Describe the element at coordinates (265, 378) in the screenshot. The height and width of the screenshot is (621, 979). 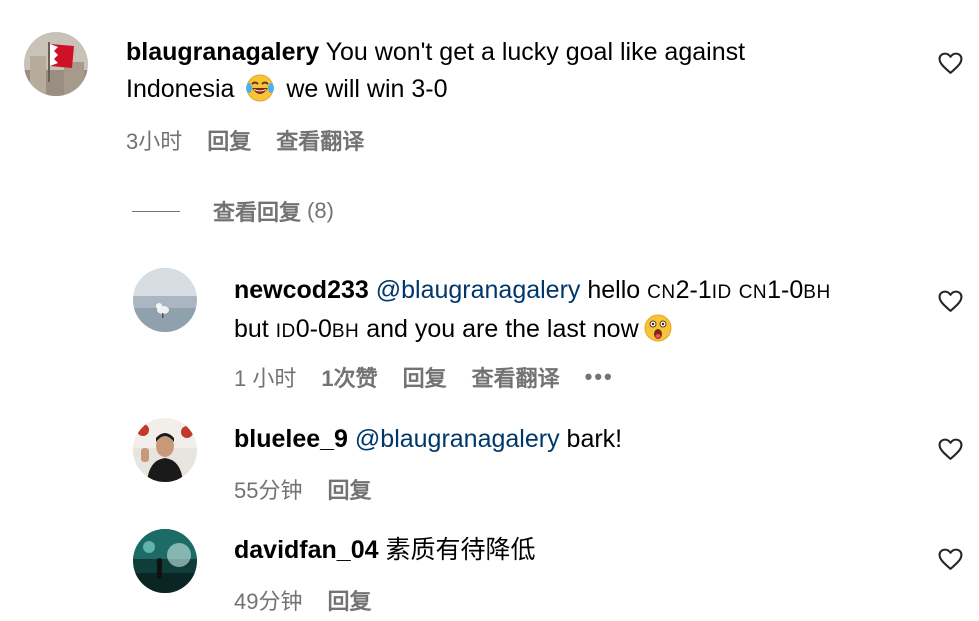
I see `reply-time: 1 小时` at that location.